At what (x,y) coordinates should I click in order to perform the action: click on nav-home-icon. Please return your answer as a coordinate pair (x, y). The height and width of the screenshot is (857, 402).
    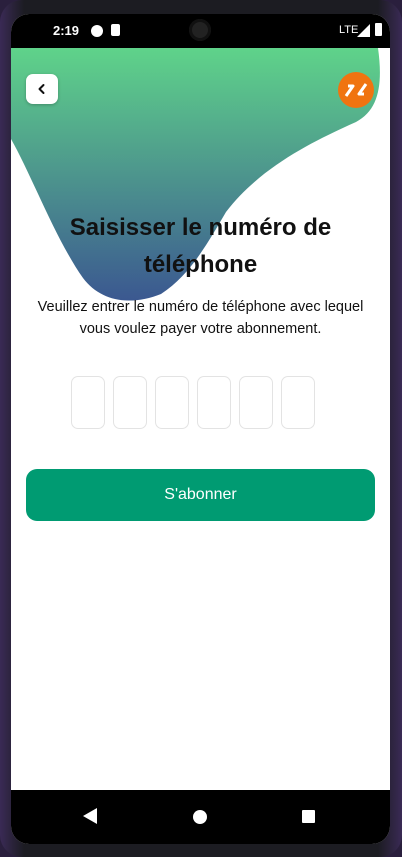
    Looking at the image, I should click on (200, 817).